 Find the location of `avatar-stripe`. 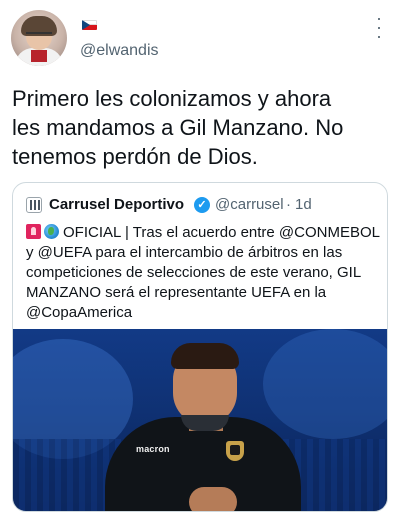

avatar-stripe is located at coordinates (39, 56).